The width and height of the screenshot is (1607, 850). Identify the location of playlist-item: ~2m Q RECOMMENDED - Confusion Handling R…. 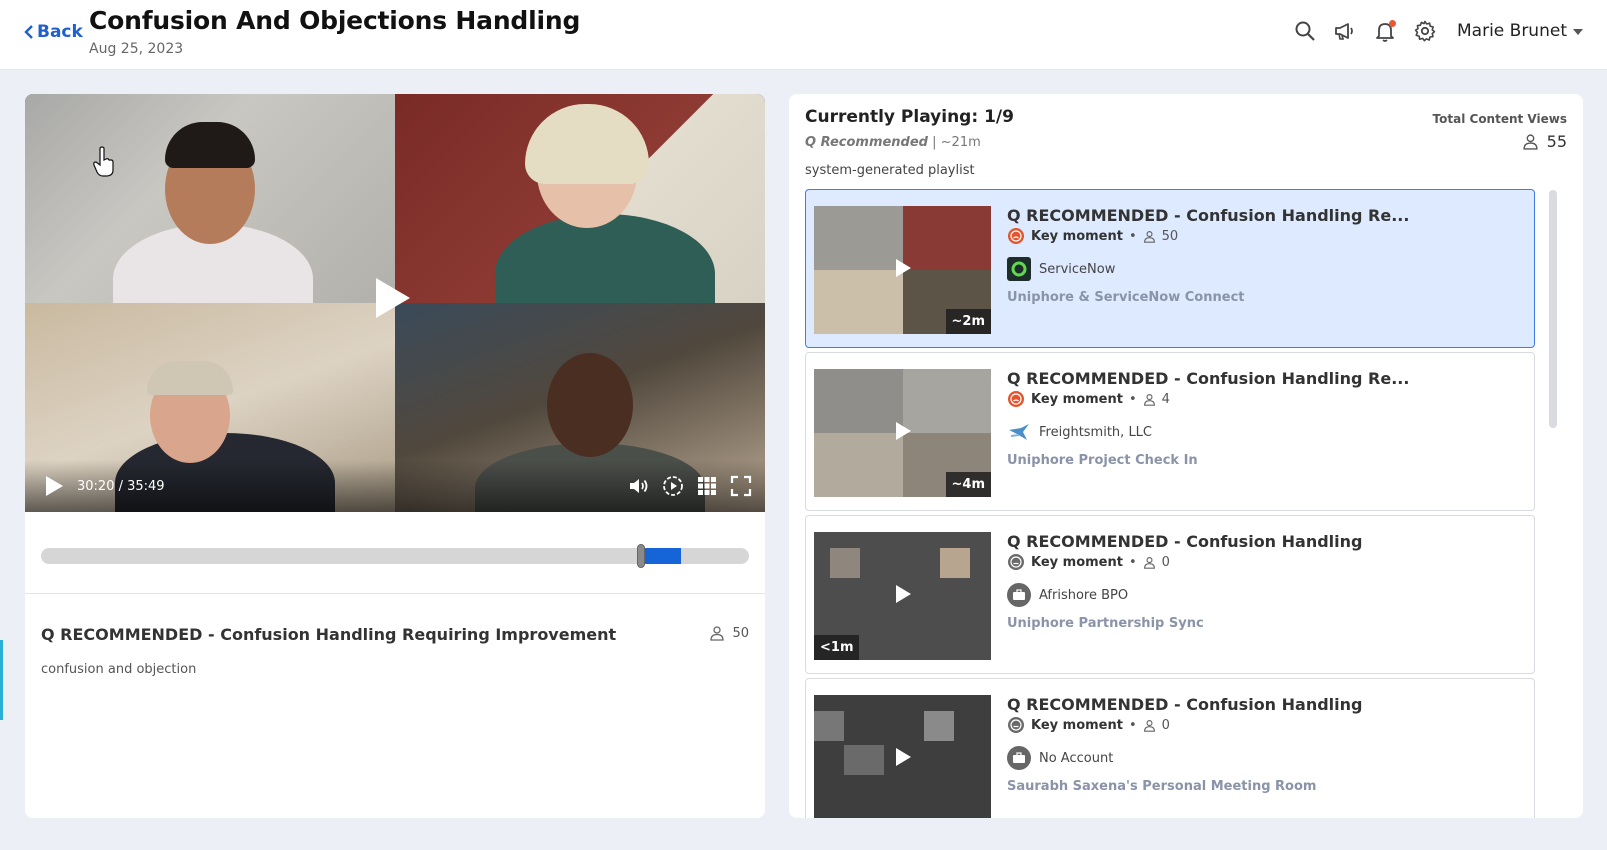
(1170, 268).